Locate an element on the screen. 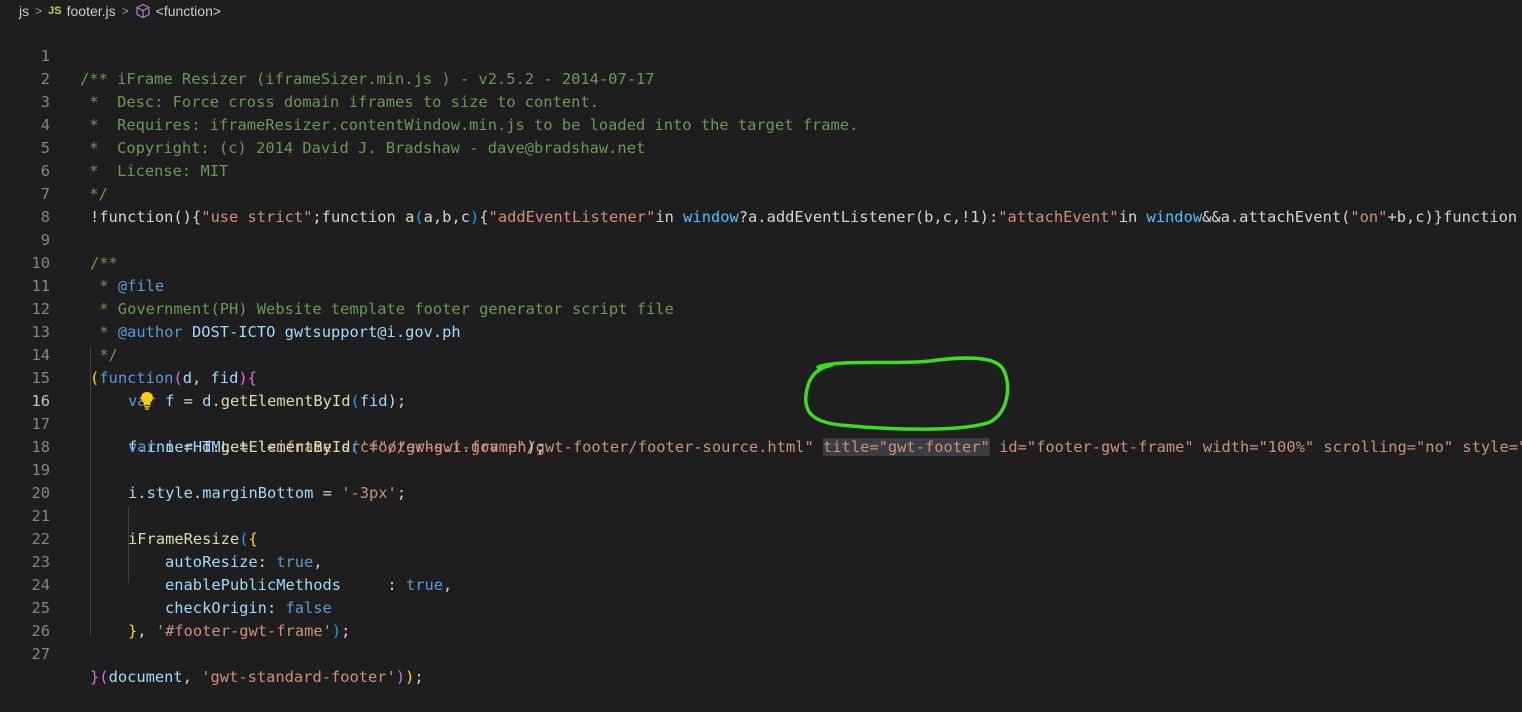 The height and width of the screenshot is (712, 1522). code-line: 26 is located at coordinates (761, 618).